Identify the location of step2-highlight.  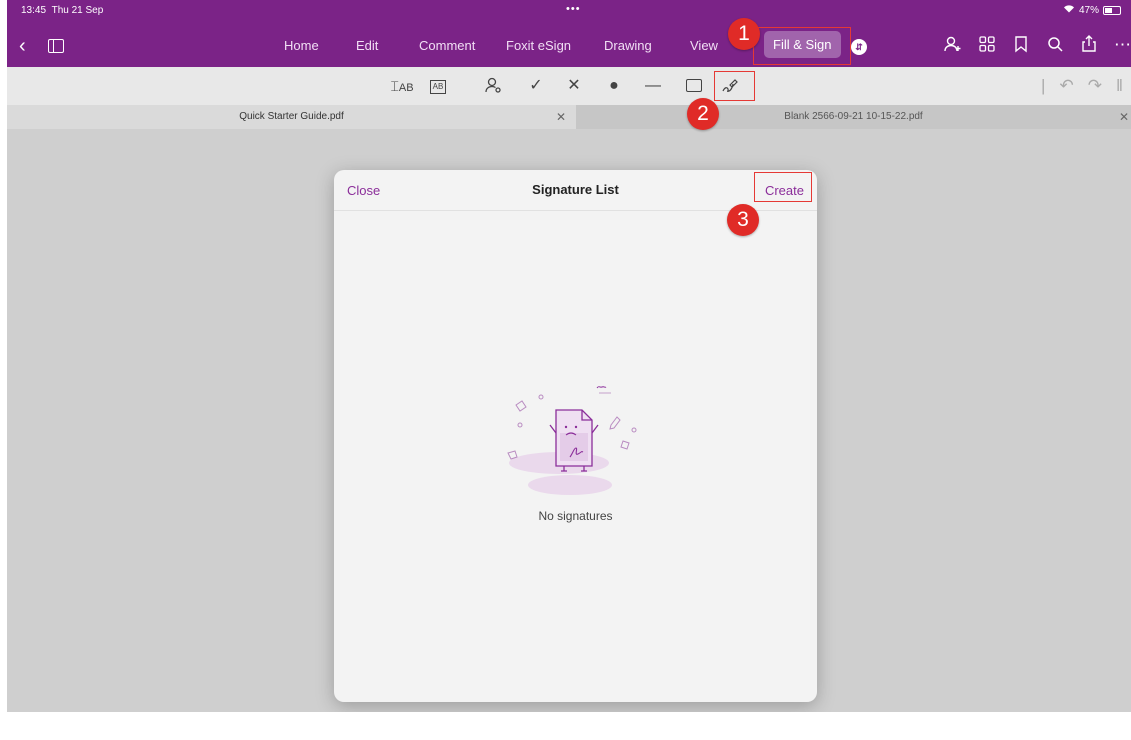
(734, 86).